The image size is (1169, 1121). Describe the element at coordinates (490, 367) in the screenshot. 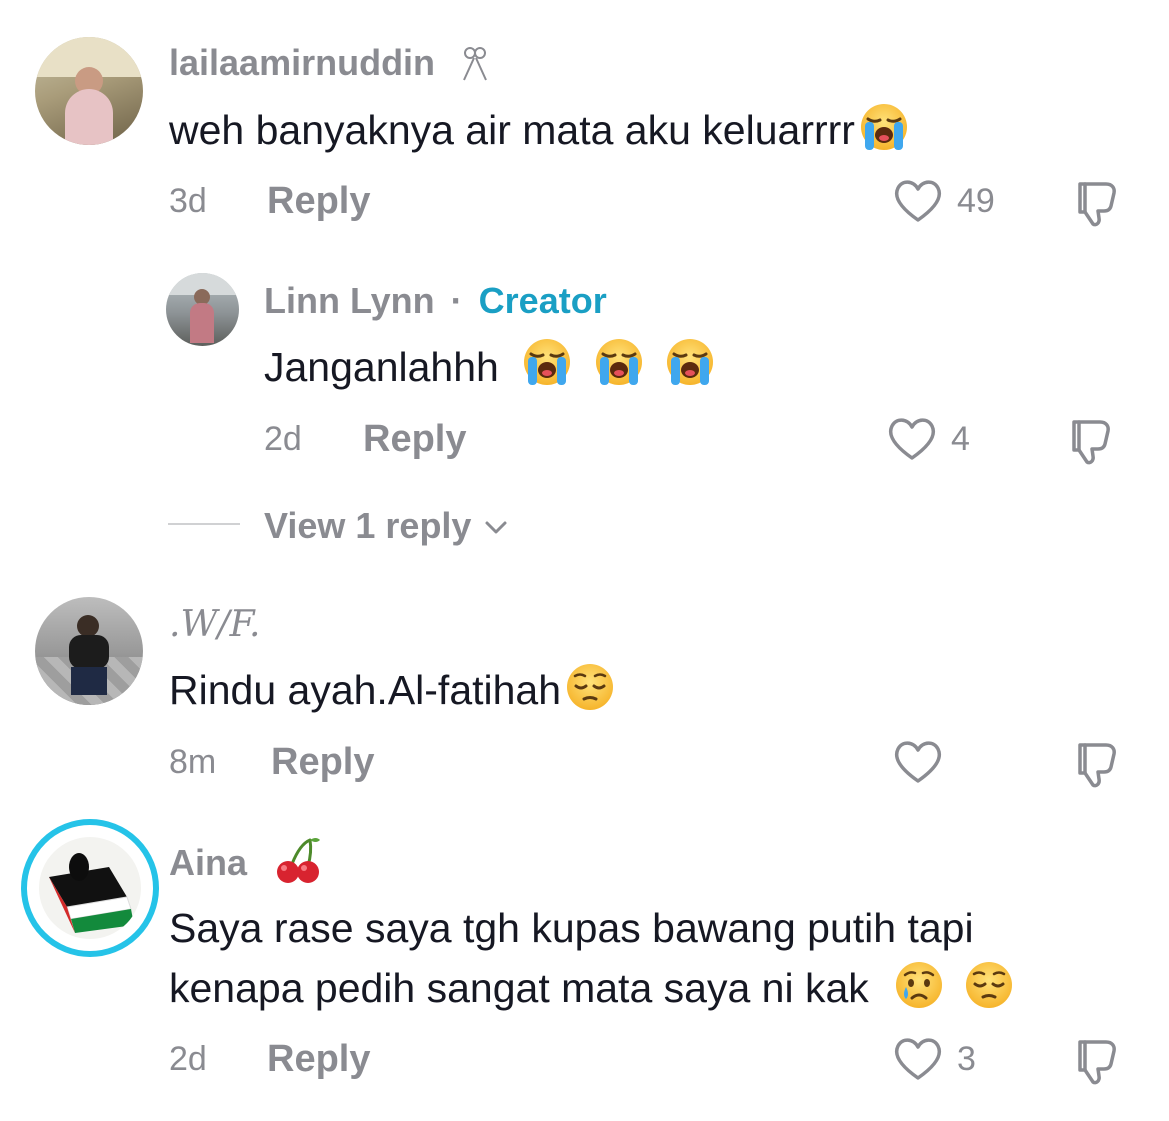

I see `comment-text: Janganlahhh` at that location.